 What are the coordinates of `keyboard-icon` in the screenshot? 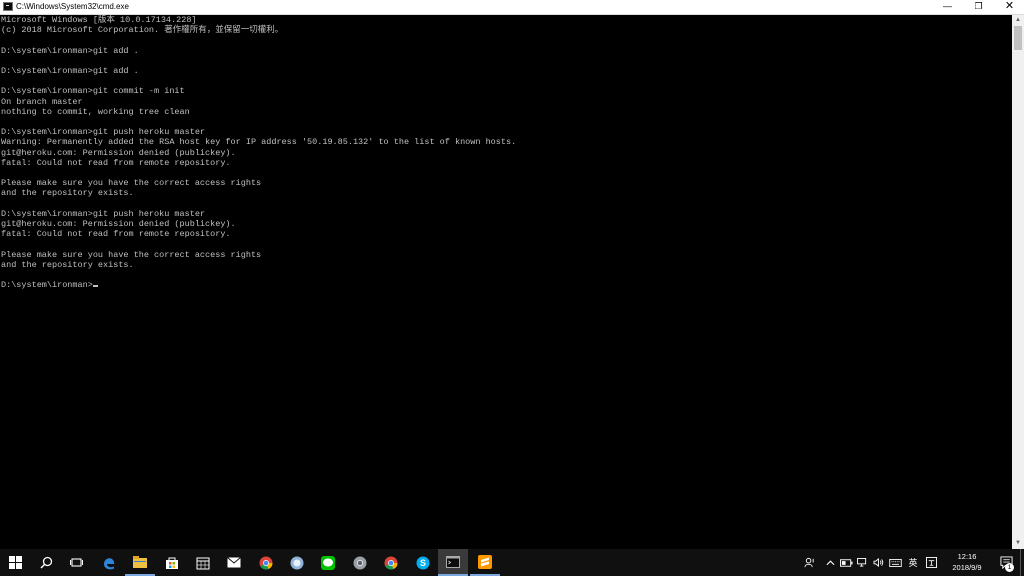 It's located at (895, 562).